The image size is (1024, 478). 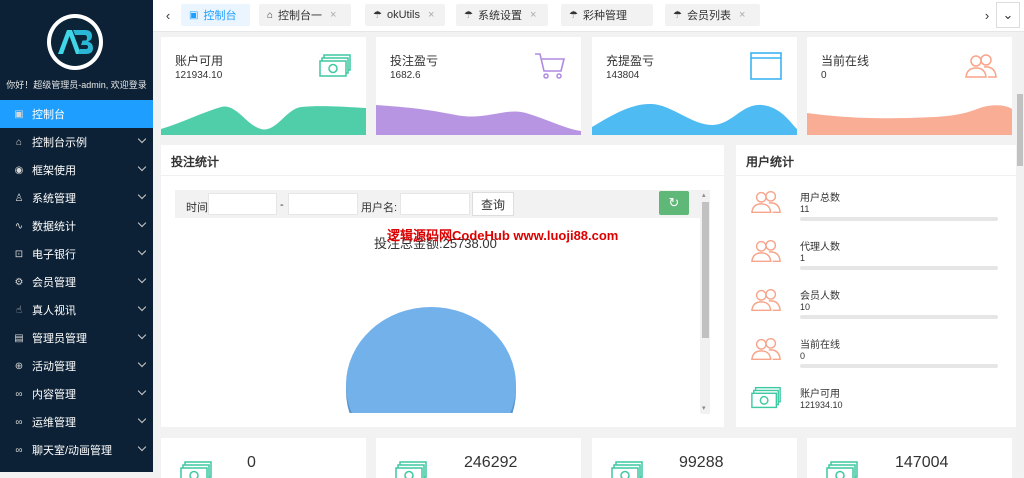 I want to click on tab-label: okUtils, so click(x=403, y=15).